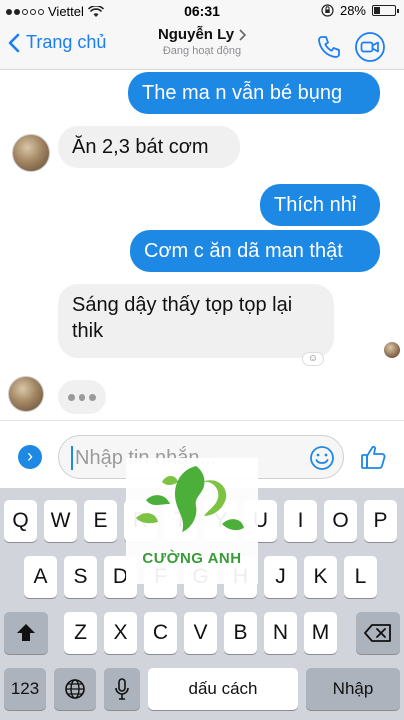 The width and height of the screenshot is (404, 720). What do you see at coordinates (280, 633) in the screenshot?
I see `key-n: N` at bounding box center [280, 633].